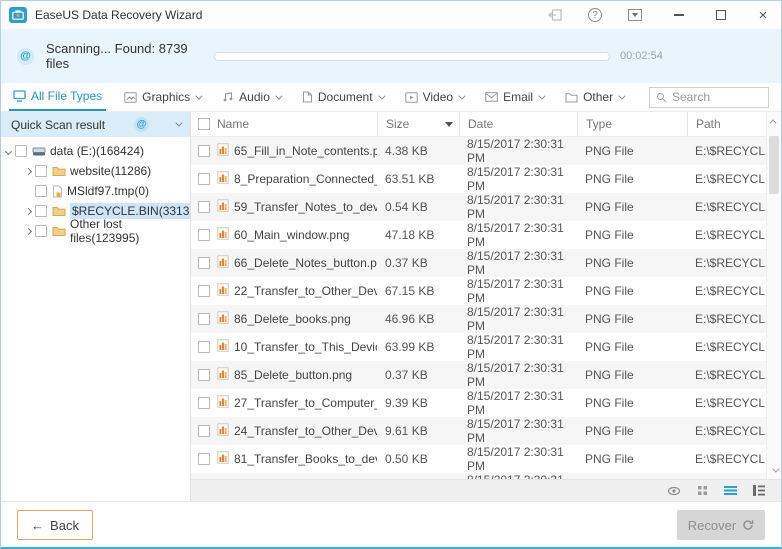 This screenshot has width=782, height=549. I want to click on file-name: 66_Delete_Notes_button.png, so click(305, 263).